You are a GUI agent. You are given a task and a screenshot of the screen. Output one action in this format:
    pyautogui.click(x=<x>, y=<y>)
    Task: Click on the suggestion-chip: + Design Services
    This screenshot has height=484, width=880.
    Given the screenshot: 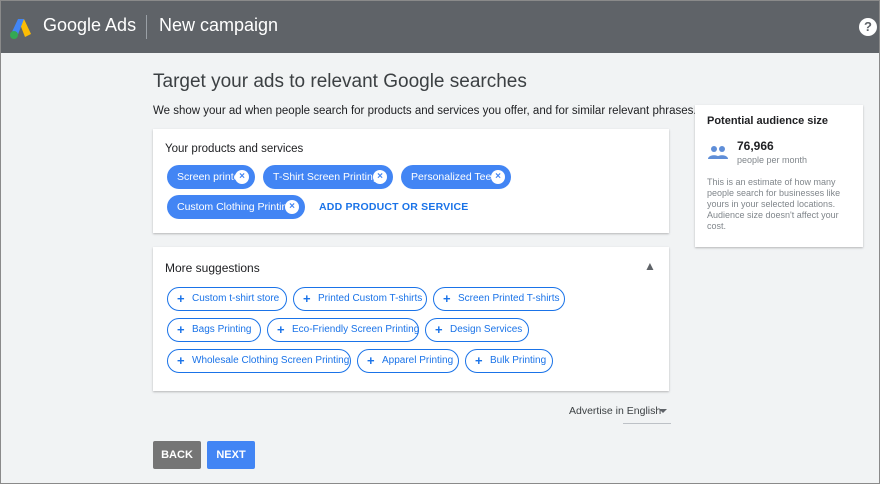 What is the action you would take?
    pyautogui.click(x=477, y=330)
    